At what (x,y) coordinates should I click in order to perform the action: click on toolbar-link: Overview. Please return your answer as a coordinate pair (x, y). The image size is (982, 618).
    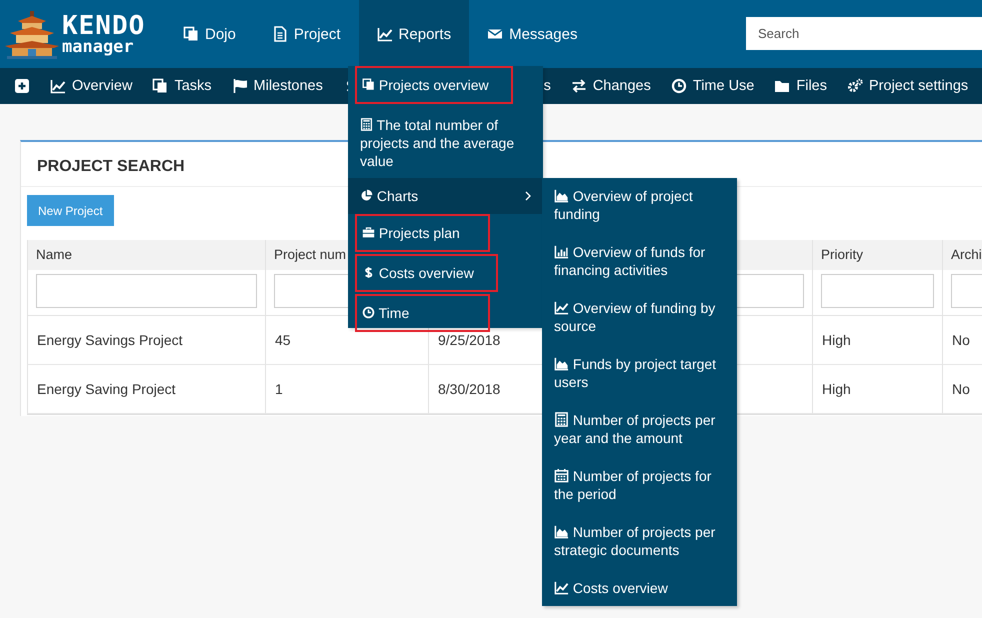
    Looking at the image, I should click on (91, 86).